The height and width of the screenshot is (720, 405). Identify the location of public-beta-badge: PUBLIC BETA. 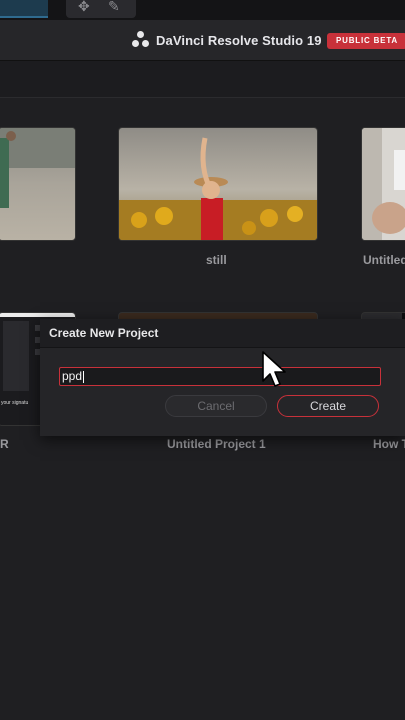
(366, 41).